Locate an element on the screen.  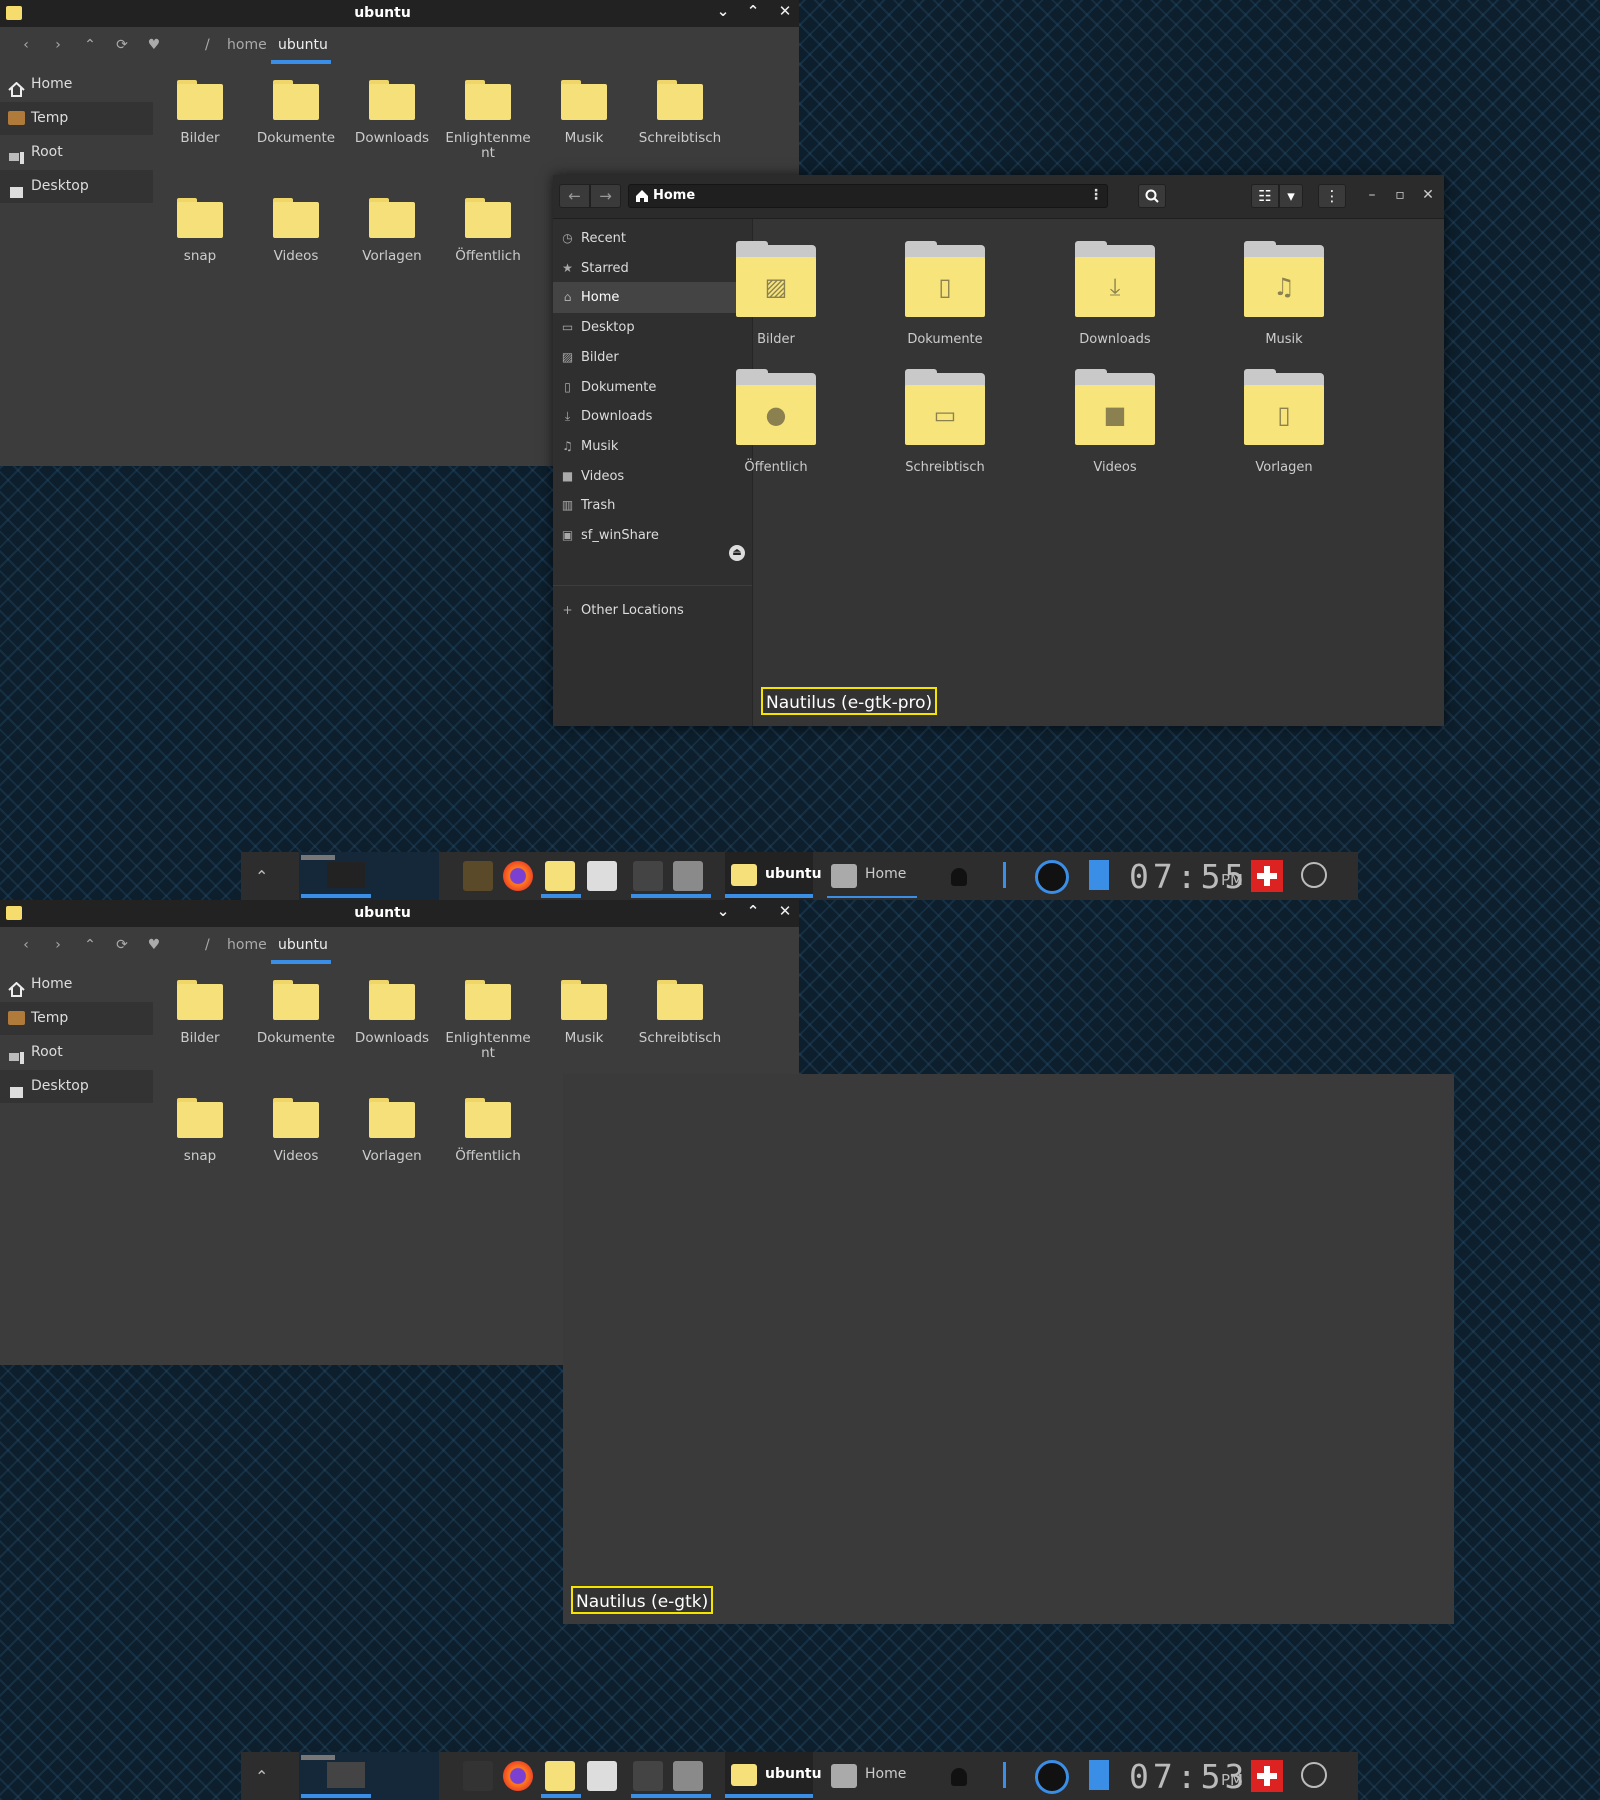
view-options-button: ▾ is located at coordinates (1291, 196).